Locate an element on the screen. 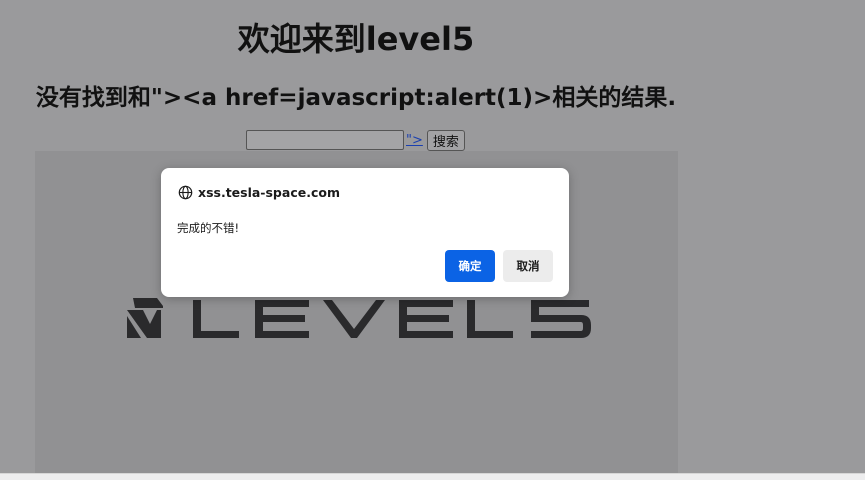 Image resolution: width=865 pixels, height=480 pixels. search-button: 搜索 is located at coordinates (445, 140).